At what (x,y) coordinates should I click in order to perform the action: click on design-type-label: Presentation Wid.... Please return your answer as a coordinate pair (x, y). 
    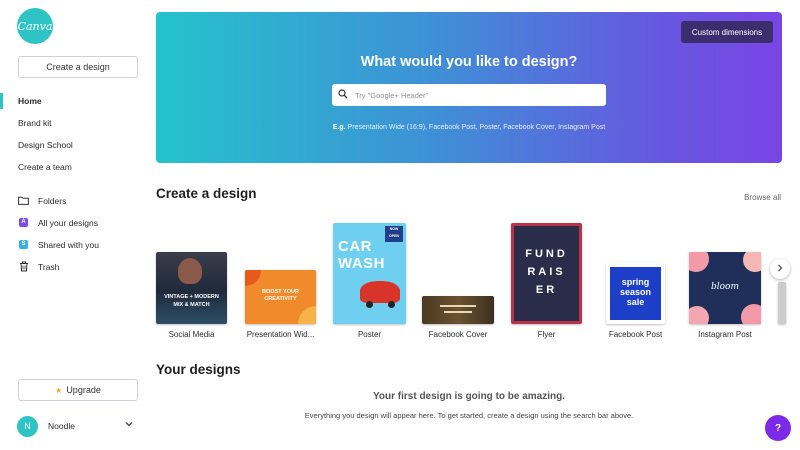
    Looking at the image, I should click on (280, 334).